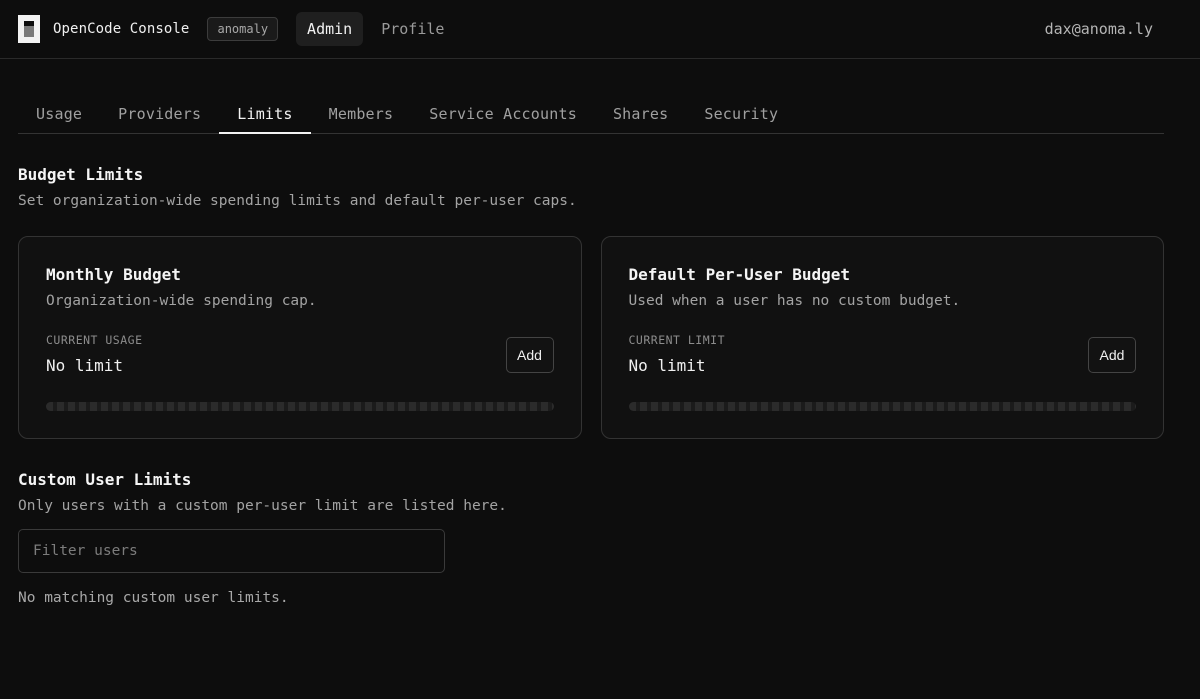  I want to click on card-title: Default Per-User Budget, so click(739, 274).